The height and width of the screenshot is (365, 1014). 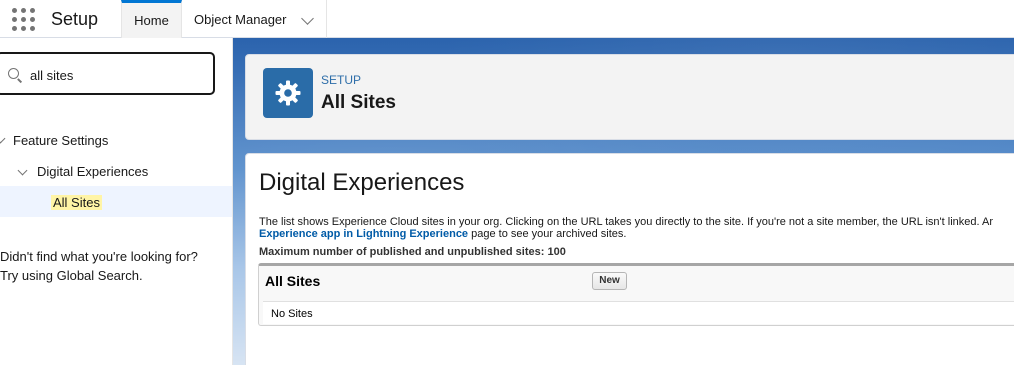 I want to click on app-launcher-icon, so click(x=24, y=20).